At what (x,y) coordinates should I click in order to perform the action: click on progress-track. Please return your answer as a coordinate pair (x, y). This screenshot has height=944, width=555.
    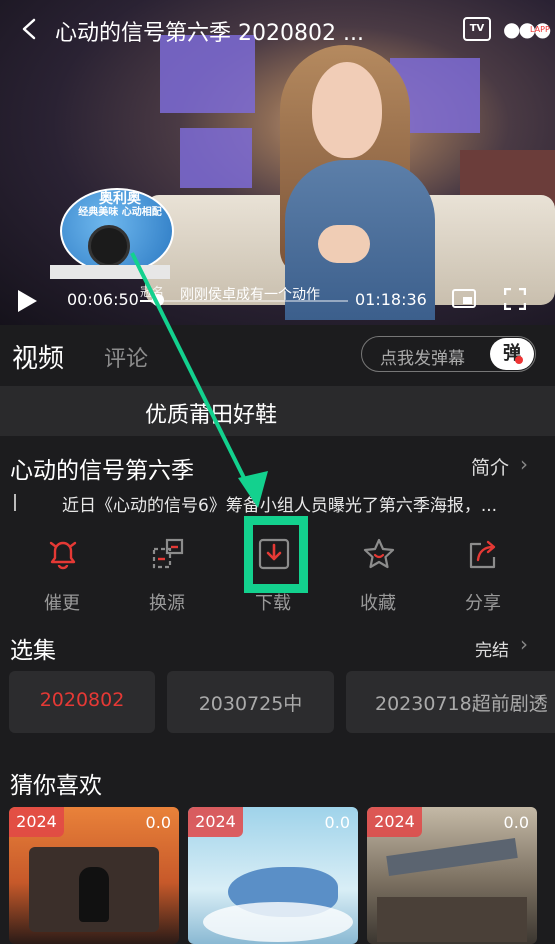
    Looking at the image, I should click on (244, 301).